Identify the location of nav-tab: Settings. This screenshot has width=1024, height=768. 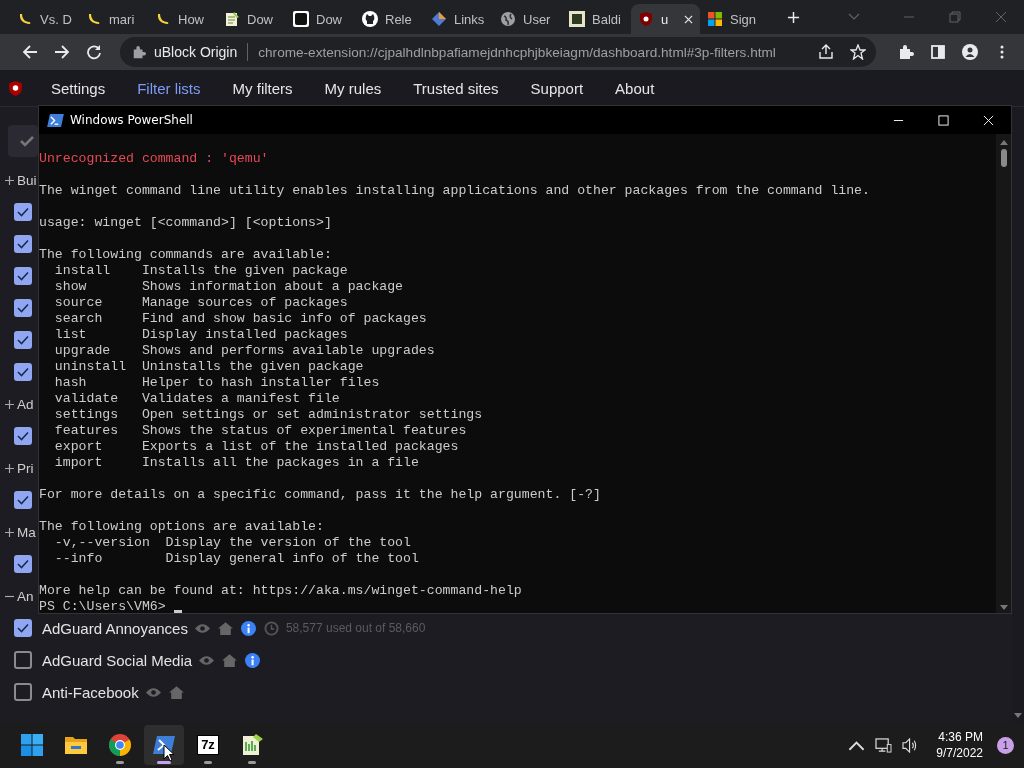
(78, 88).